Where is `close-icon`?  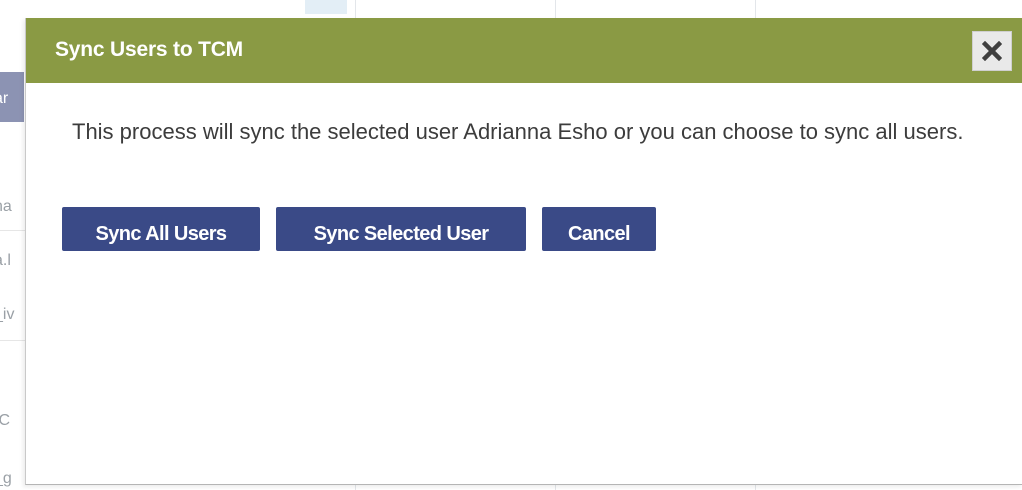
close-icon is located at coordinates (992, 51).